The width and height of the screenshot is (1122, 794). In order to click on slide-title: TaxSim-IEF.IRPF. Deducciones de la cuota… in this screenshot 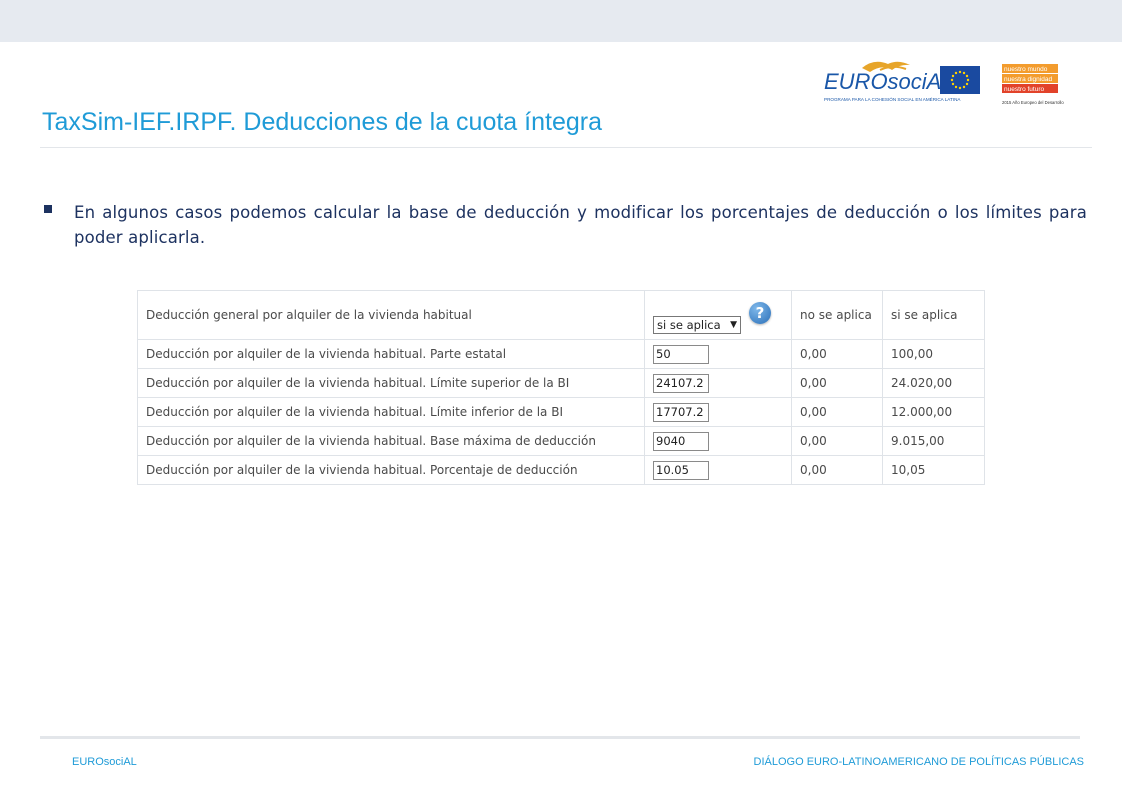, I will do `click(322, 122)`.